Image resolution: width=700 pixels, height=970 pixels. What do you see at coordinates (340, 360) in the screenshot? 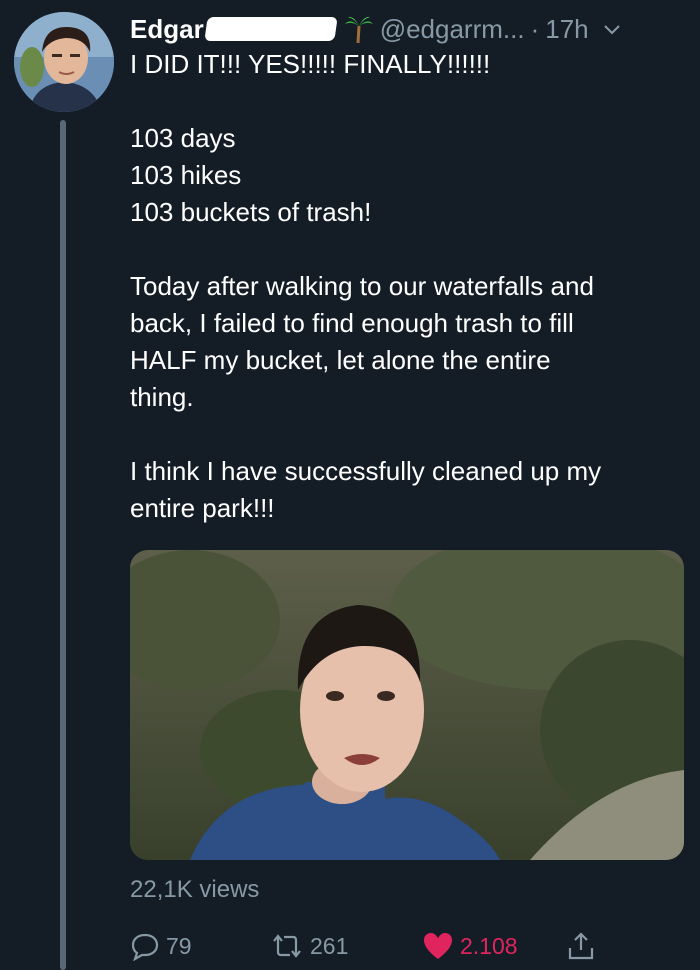
I see `tweet-line: HALF my bucket, let alone the entire` at bounding box center [340, 360].